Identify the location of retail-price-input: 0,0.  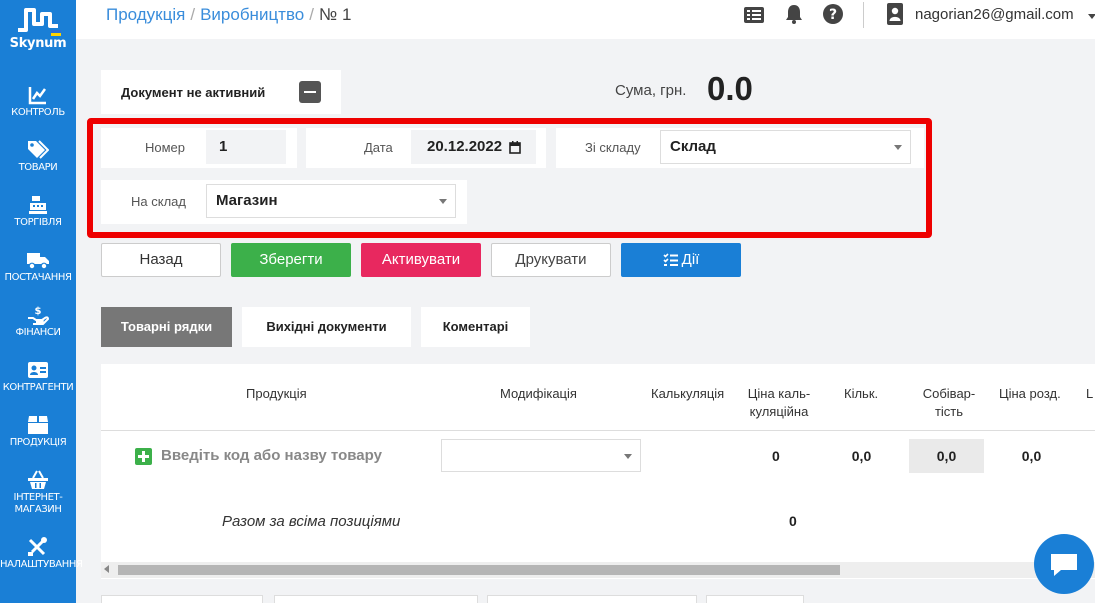
(1031, 456).